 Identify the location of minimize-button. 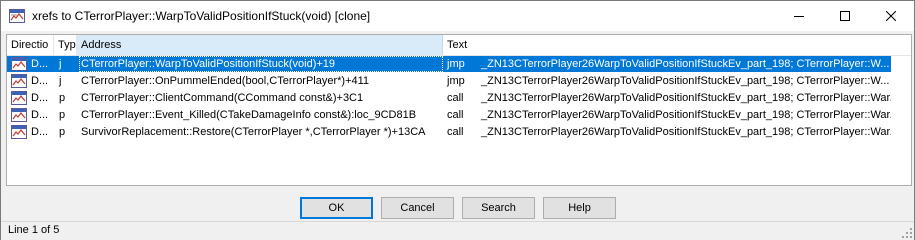
(799, 16).